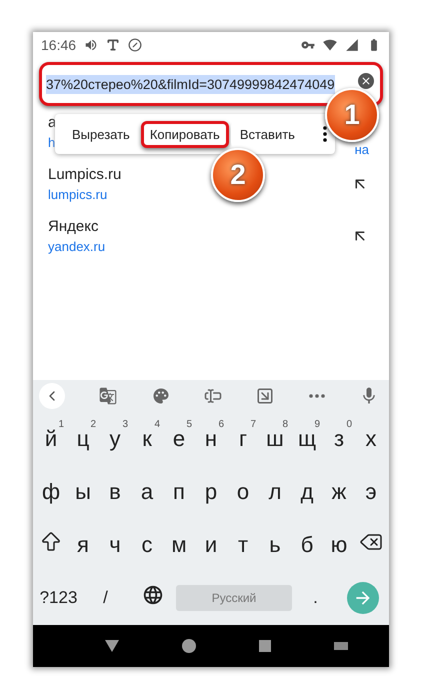 The height and width of the screenshot is (700, 422). Describe the element at coordinates (339, 492) in the screenshot. I see `key: ж` at that location.